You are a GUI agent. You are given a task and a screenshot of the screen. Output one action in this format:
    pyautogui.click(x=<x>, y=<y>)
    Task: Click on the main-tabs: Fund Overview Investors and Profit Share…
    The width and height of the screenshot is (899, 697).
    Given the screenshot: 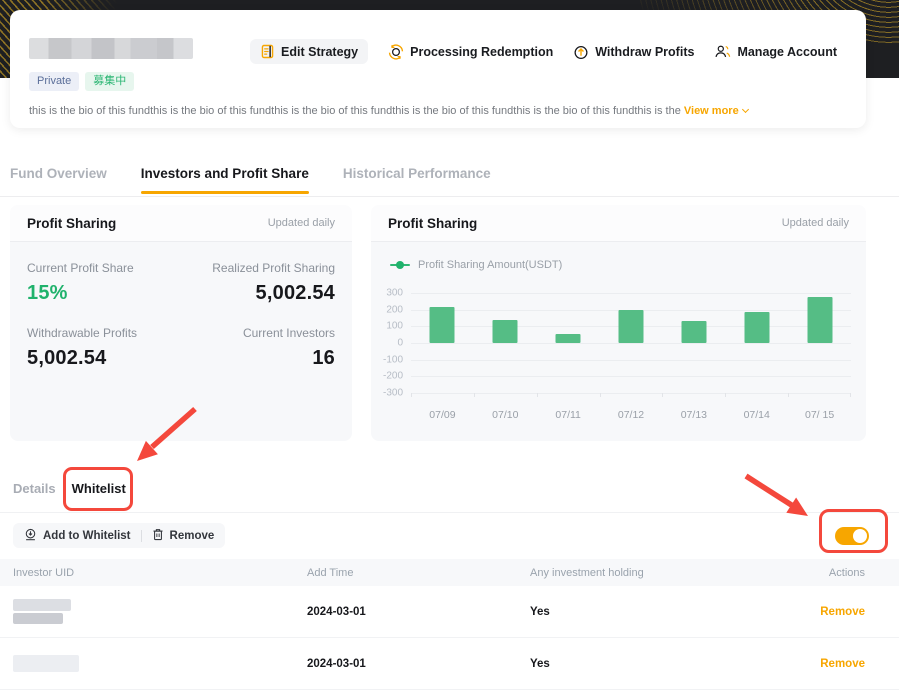 What is the action you would take?
    pyautogui.click(x=250, y=180)
    